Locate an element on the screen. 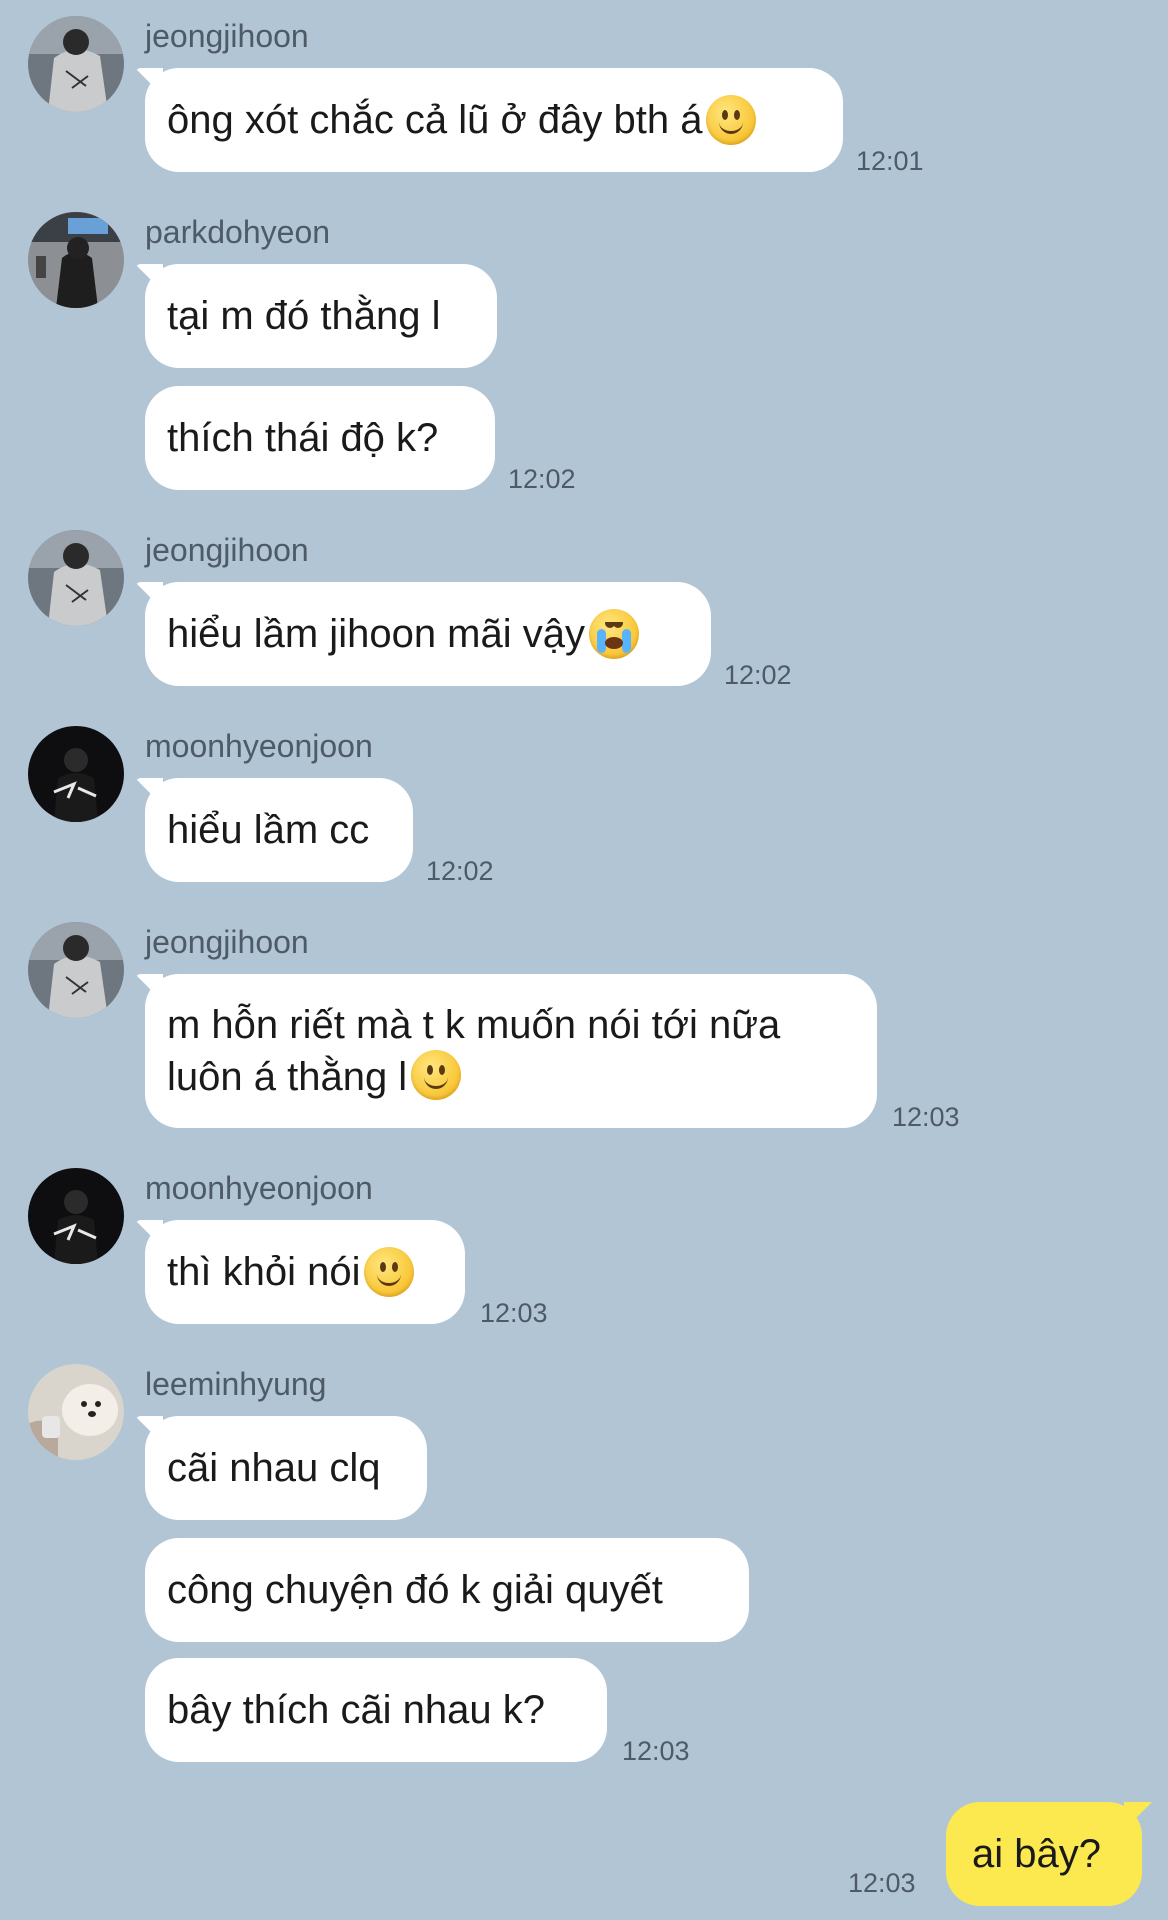 The height and width of the screenshot is (1920, 1168). message-bubble: ông xót chắc cả lũ ở đây bth á is located at coordinates (494, 120).